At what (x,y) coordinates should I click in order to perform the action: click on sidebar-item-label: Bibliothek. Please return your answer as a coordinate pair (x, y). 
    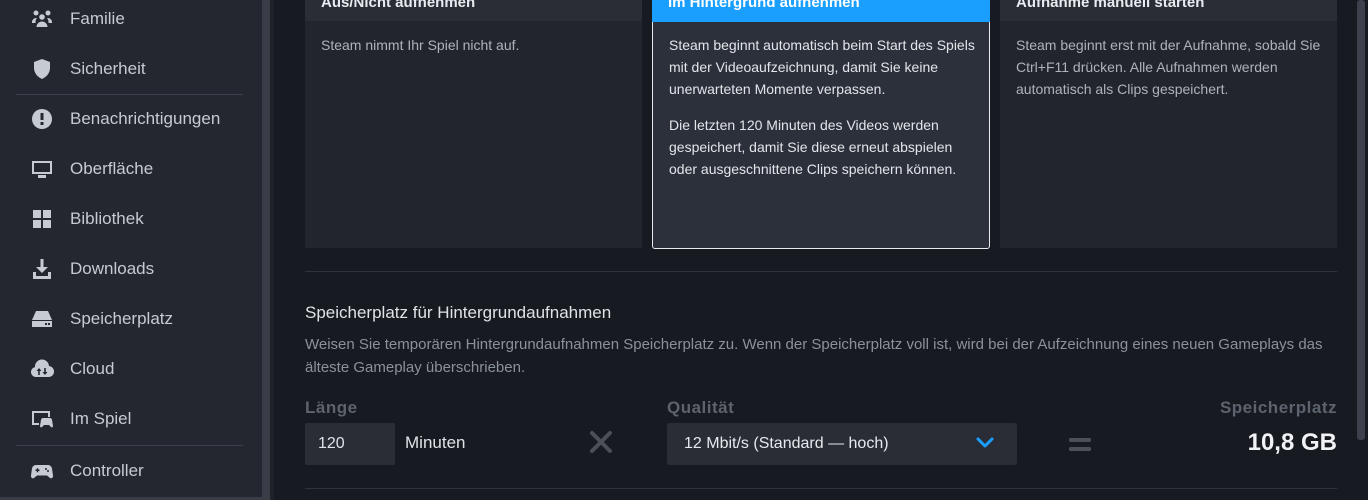
    Looking at the image, I should click on (107, 218).